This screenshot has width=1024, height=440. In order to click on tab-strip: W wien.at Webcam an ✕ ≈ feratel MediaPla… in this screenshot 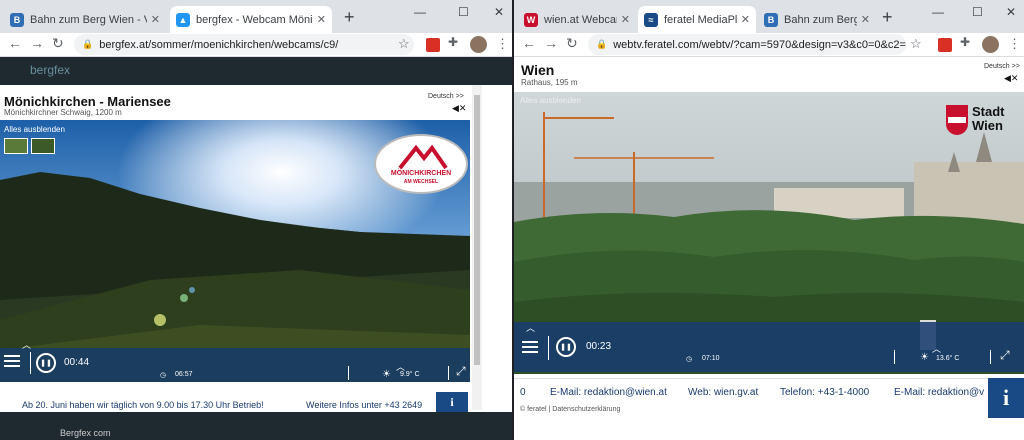, I will do `click(769, 16)`.